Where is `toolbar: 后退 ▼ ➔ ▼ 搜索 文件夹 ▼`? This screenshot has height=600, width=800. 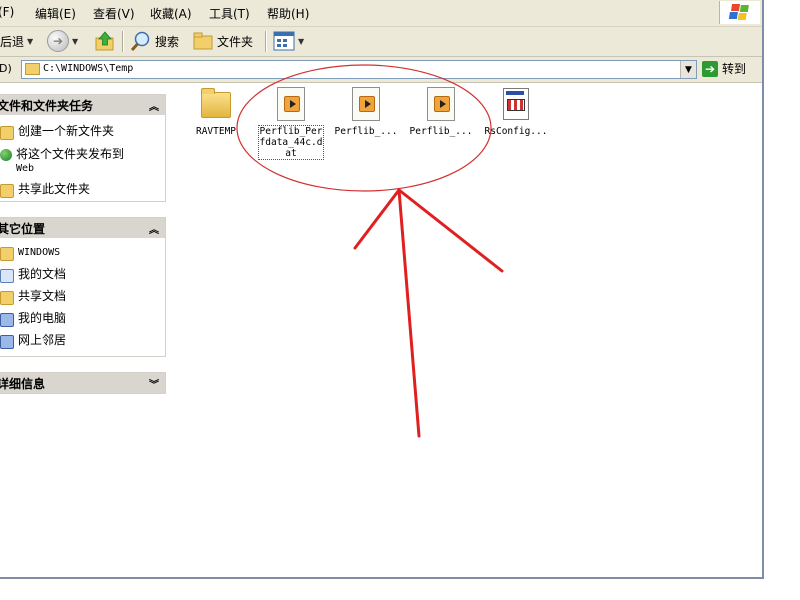 toolbar: 后退 ▼ ➔ ▼ 搜索 文件夹 ▼ is located at coordinates (381, 42).